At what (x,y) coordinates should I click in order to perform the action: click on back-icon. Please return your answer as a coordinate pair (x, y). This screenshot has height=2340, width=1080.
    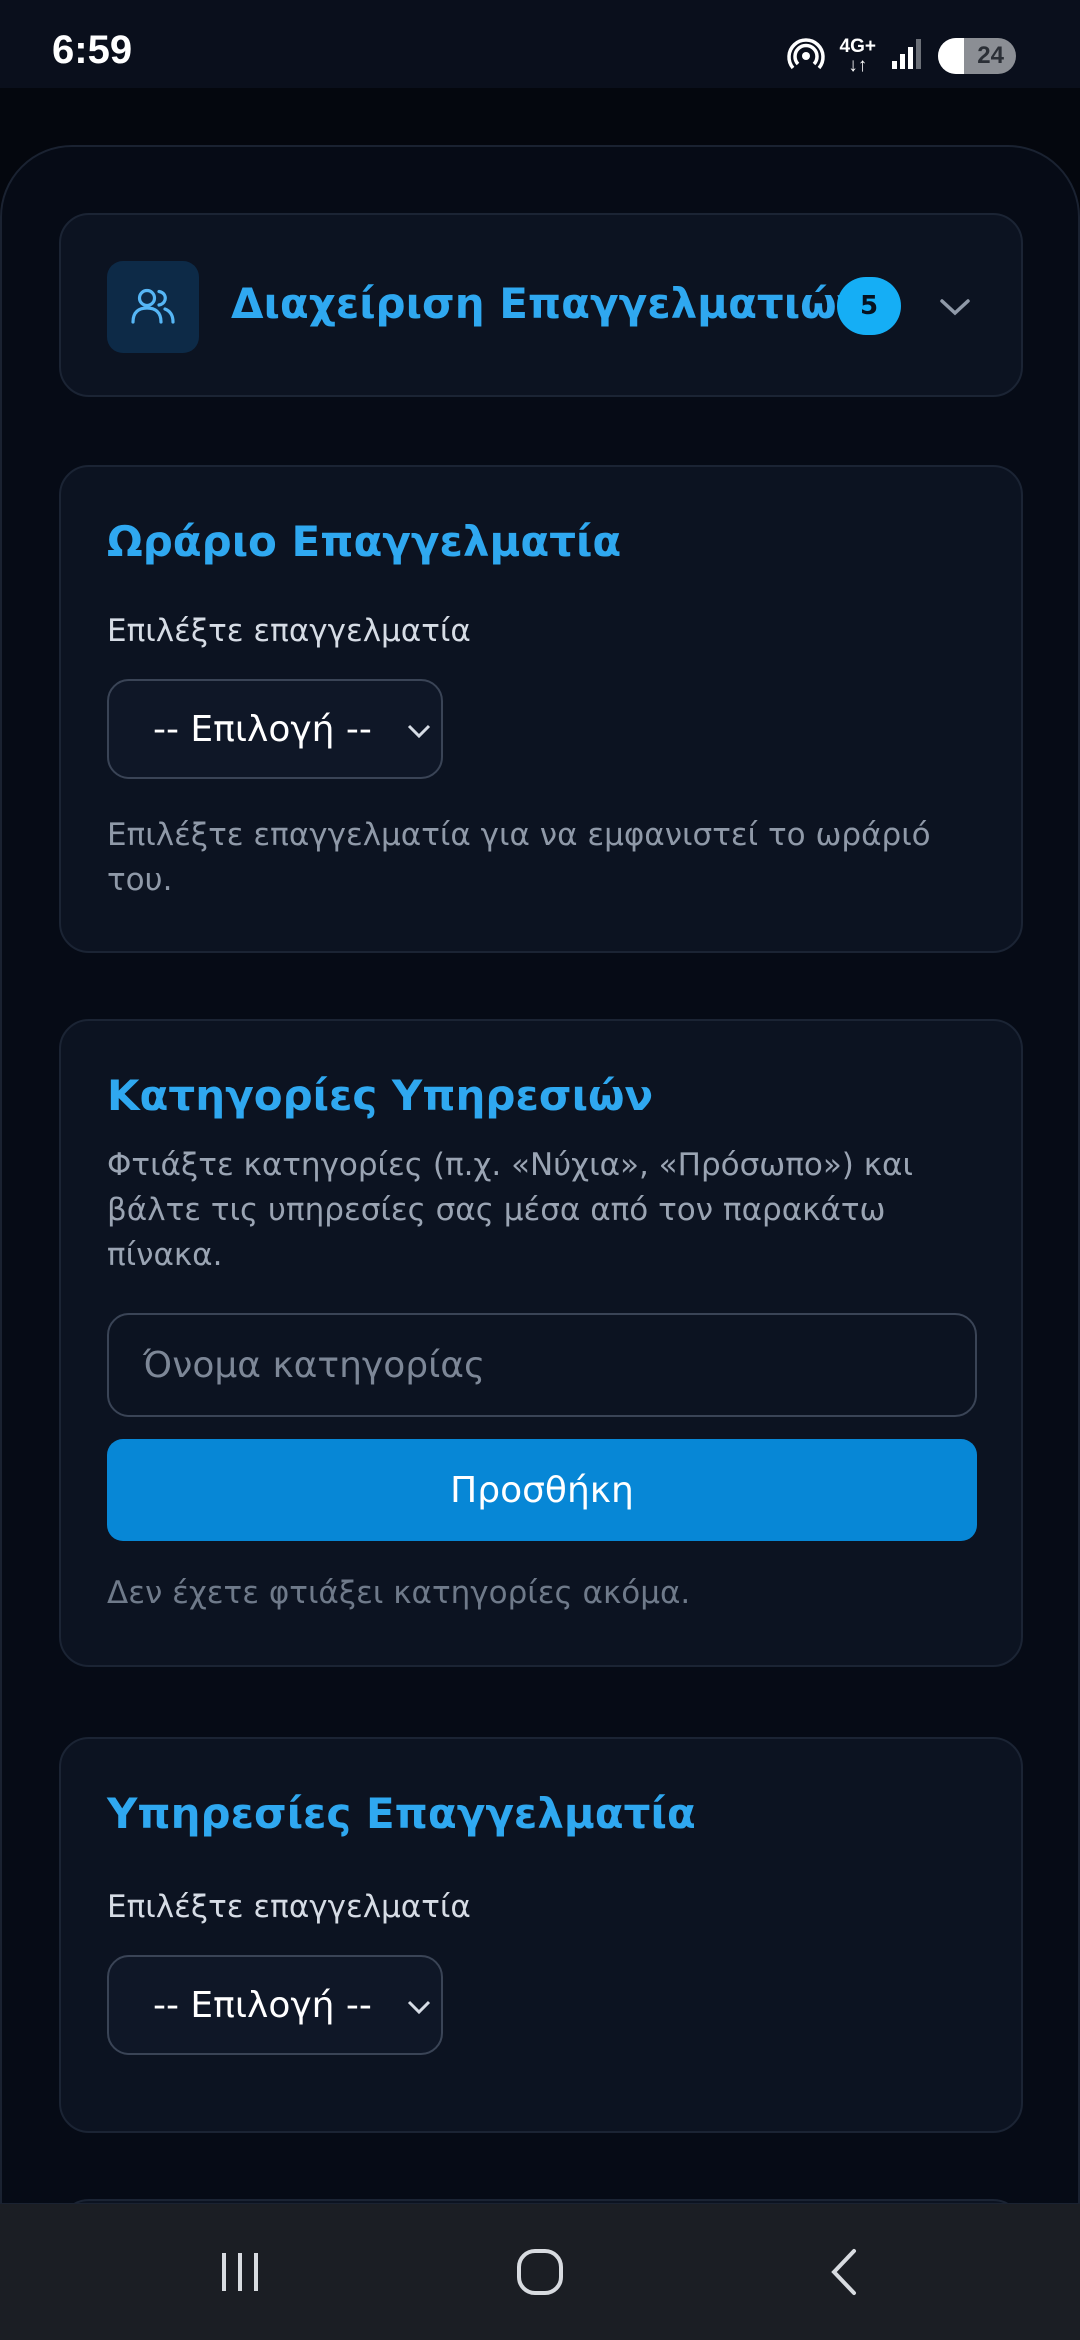
    Looking at the image, I should click on (844, 2272).